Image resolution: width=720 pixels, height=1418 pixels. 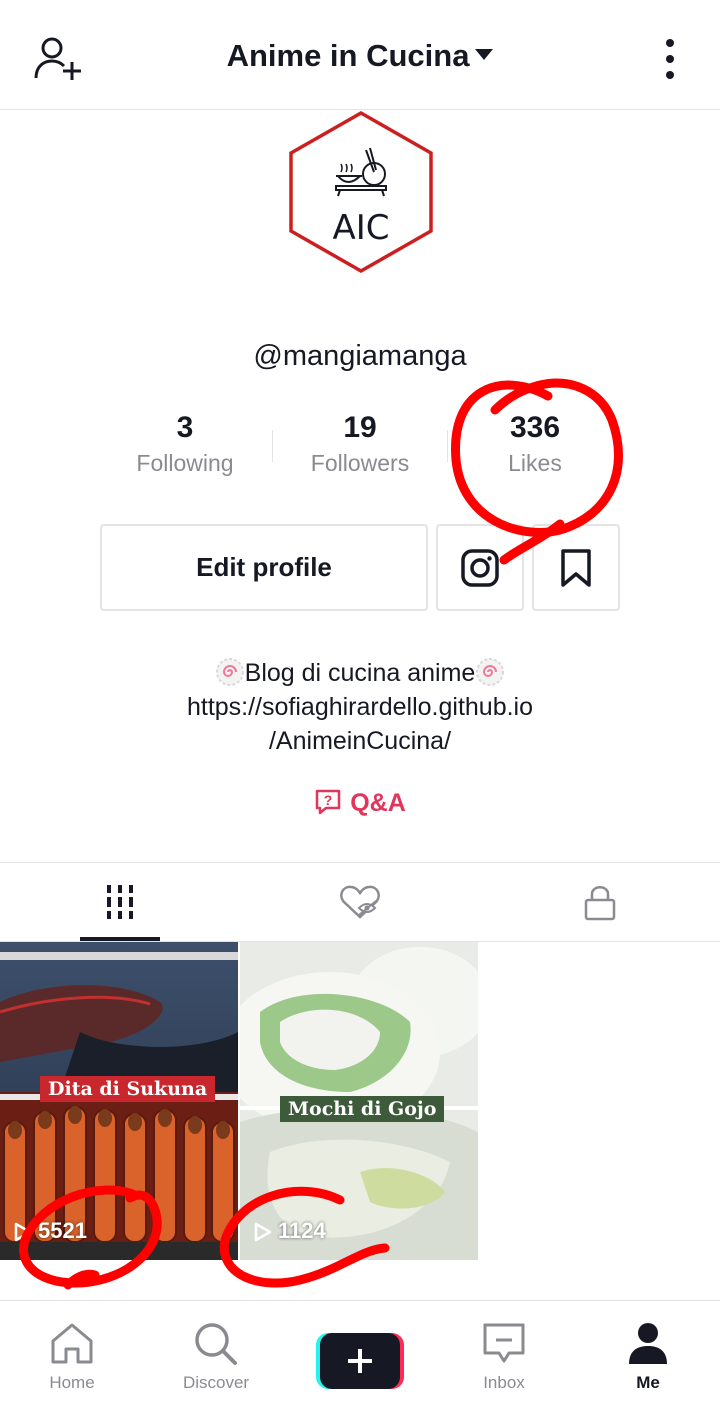 I want to click on following-count: 3, so click(x=185, y=427).